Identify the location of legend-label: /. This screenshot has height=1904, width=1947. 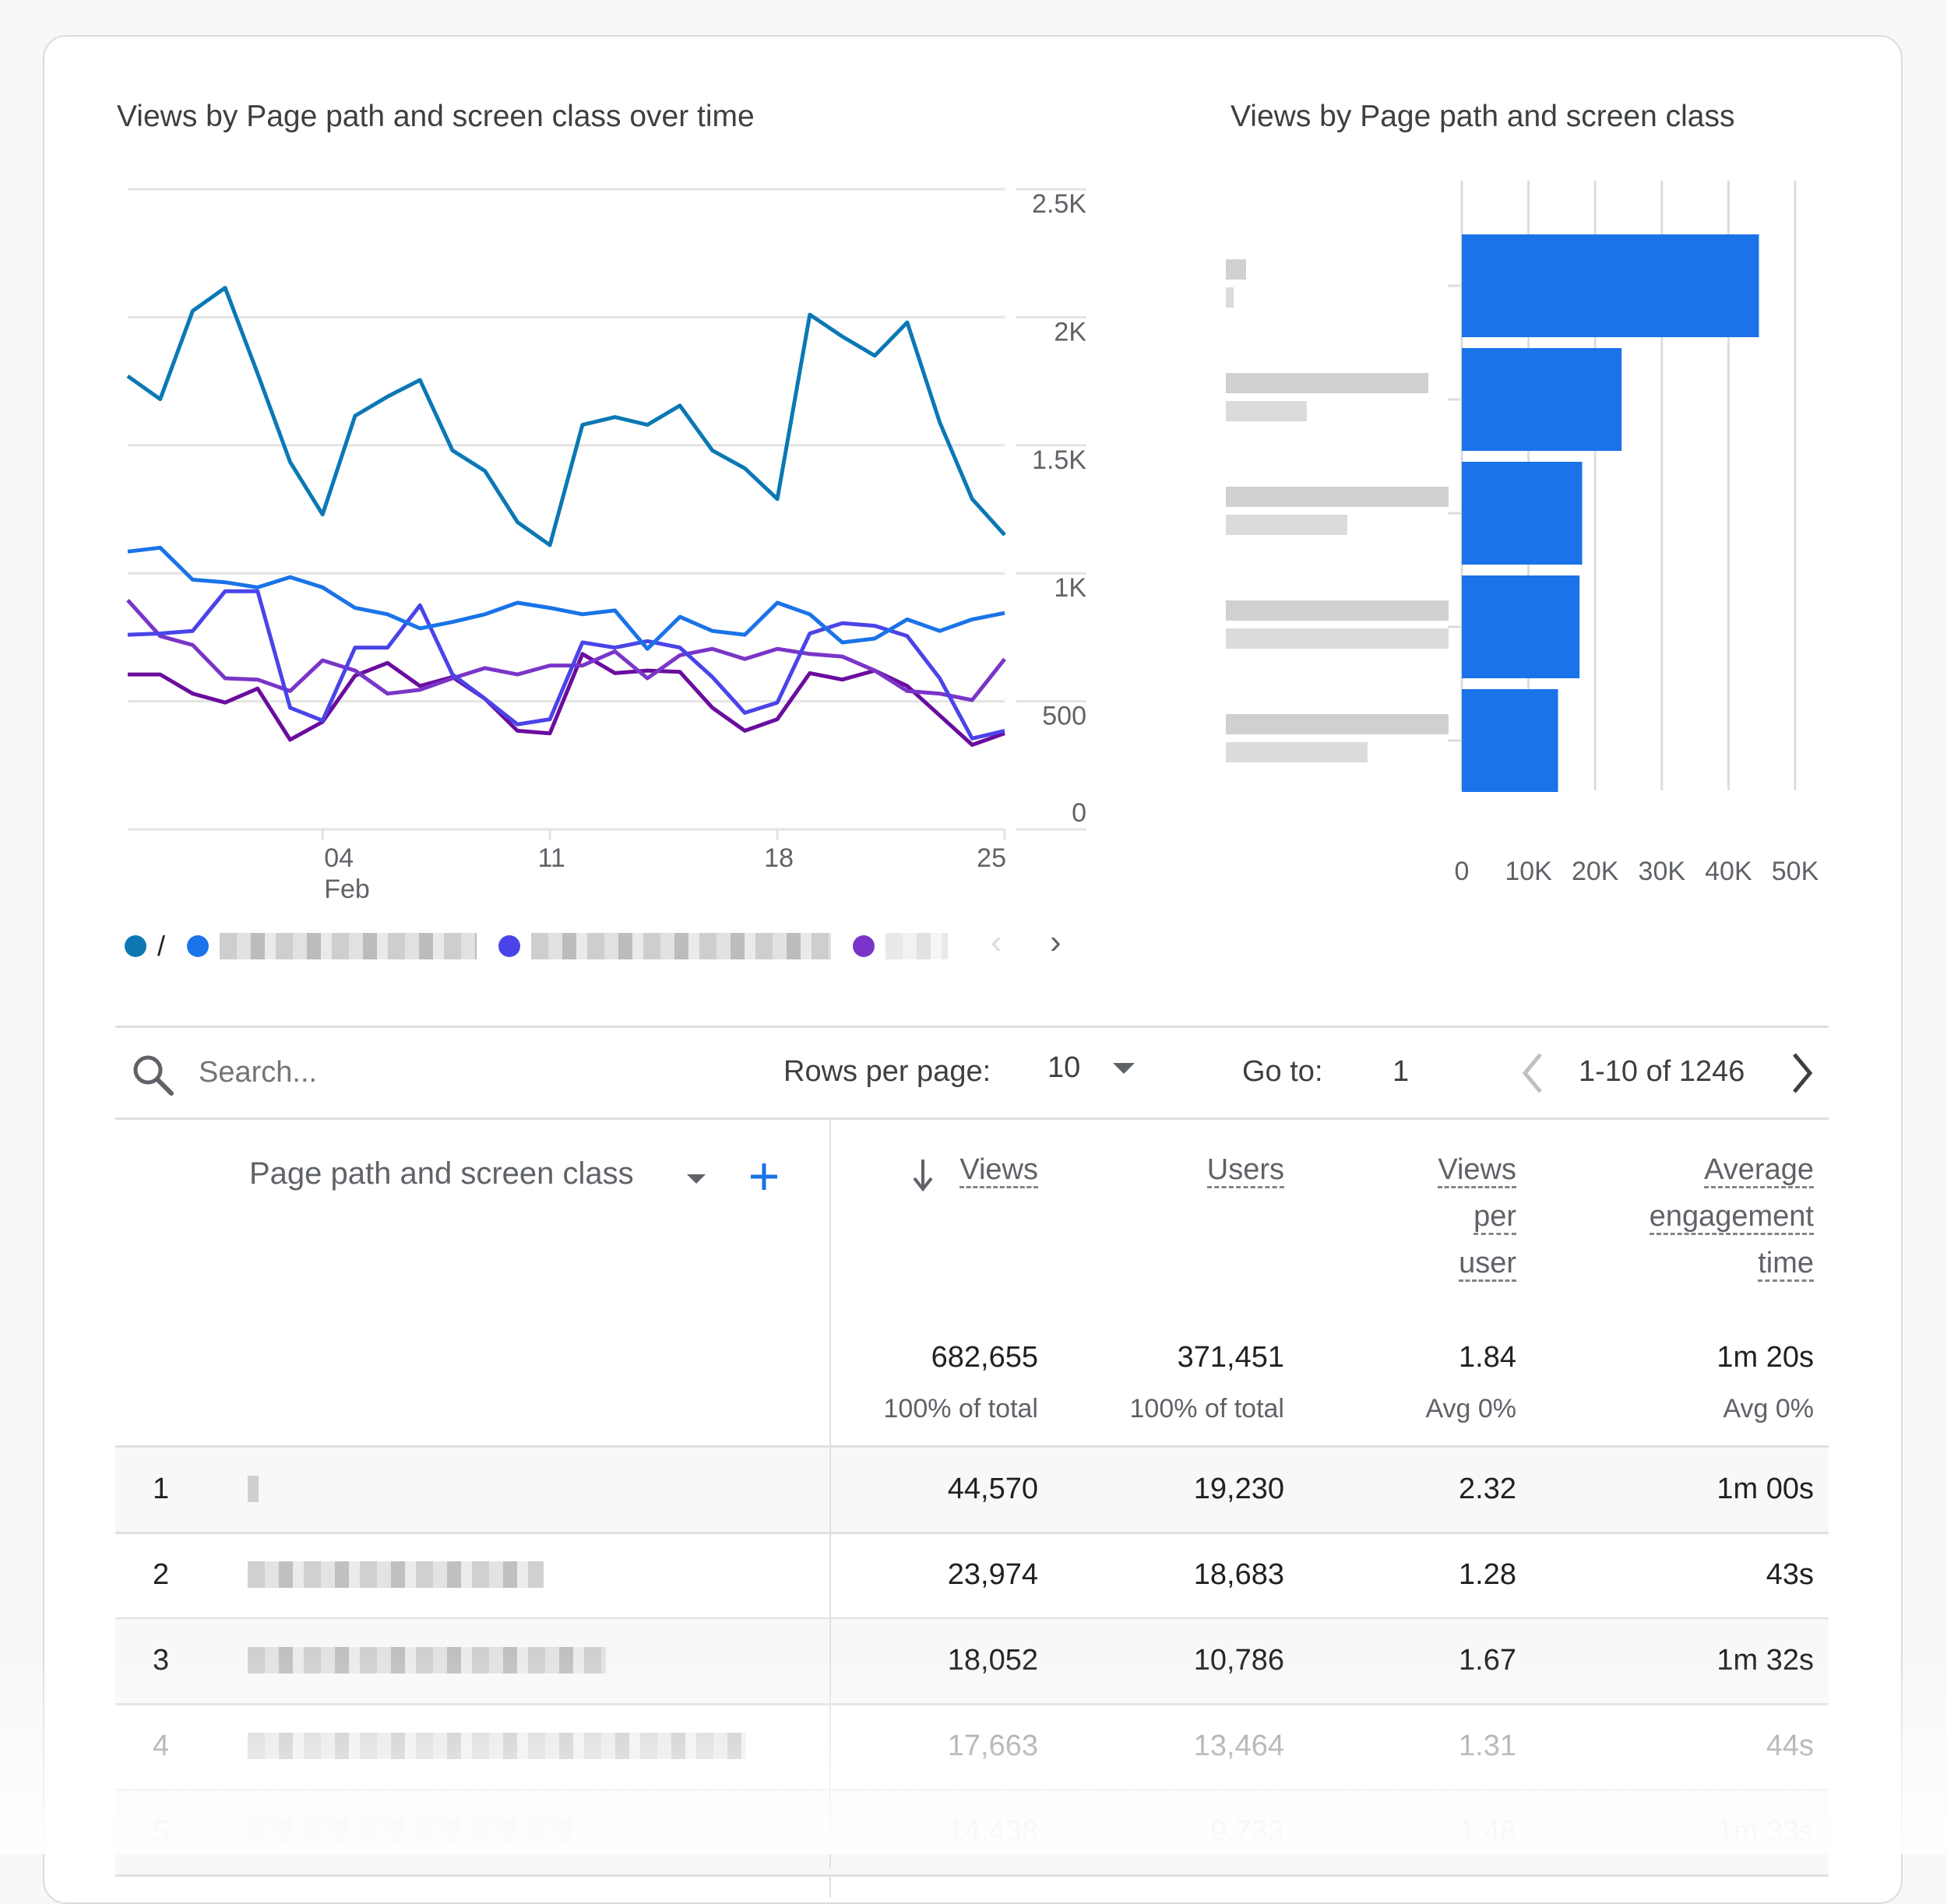
(162, 946).